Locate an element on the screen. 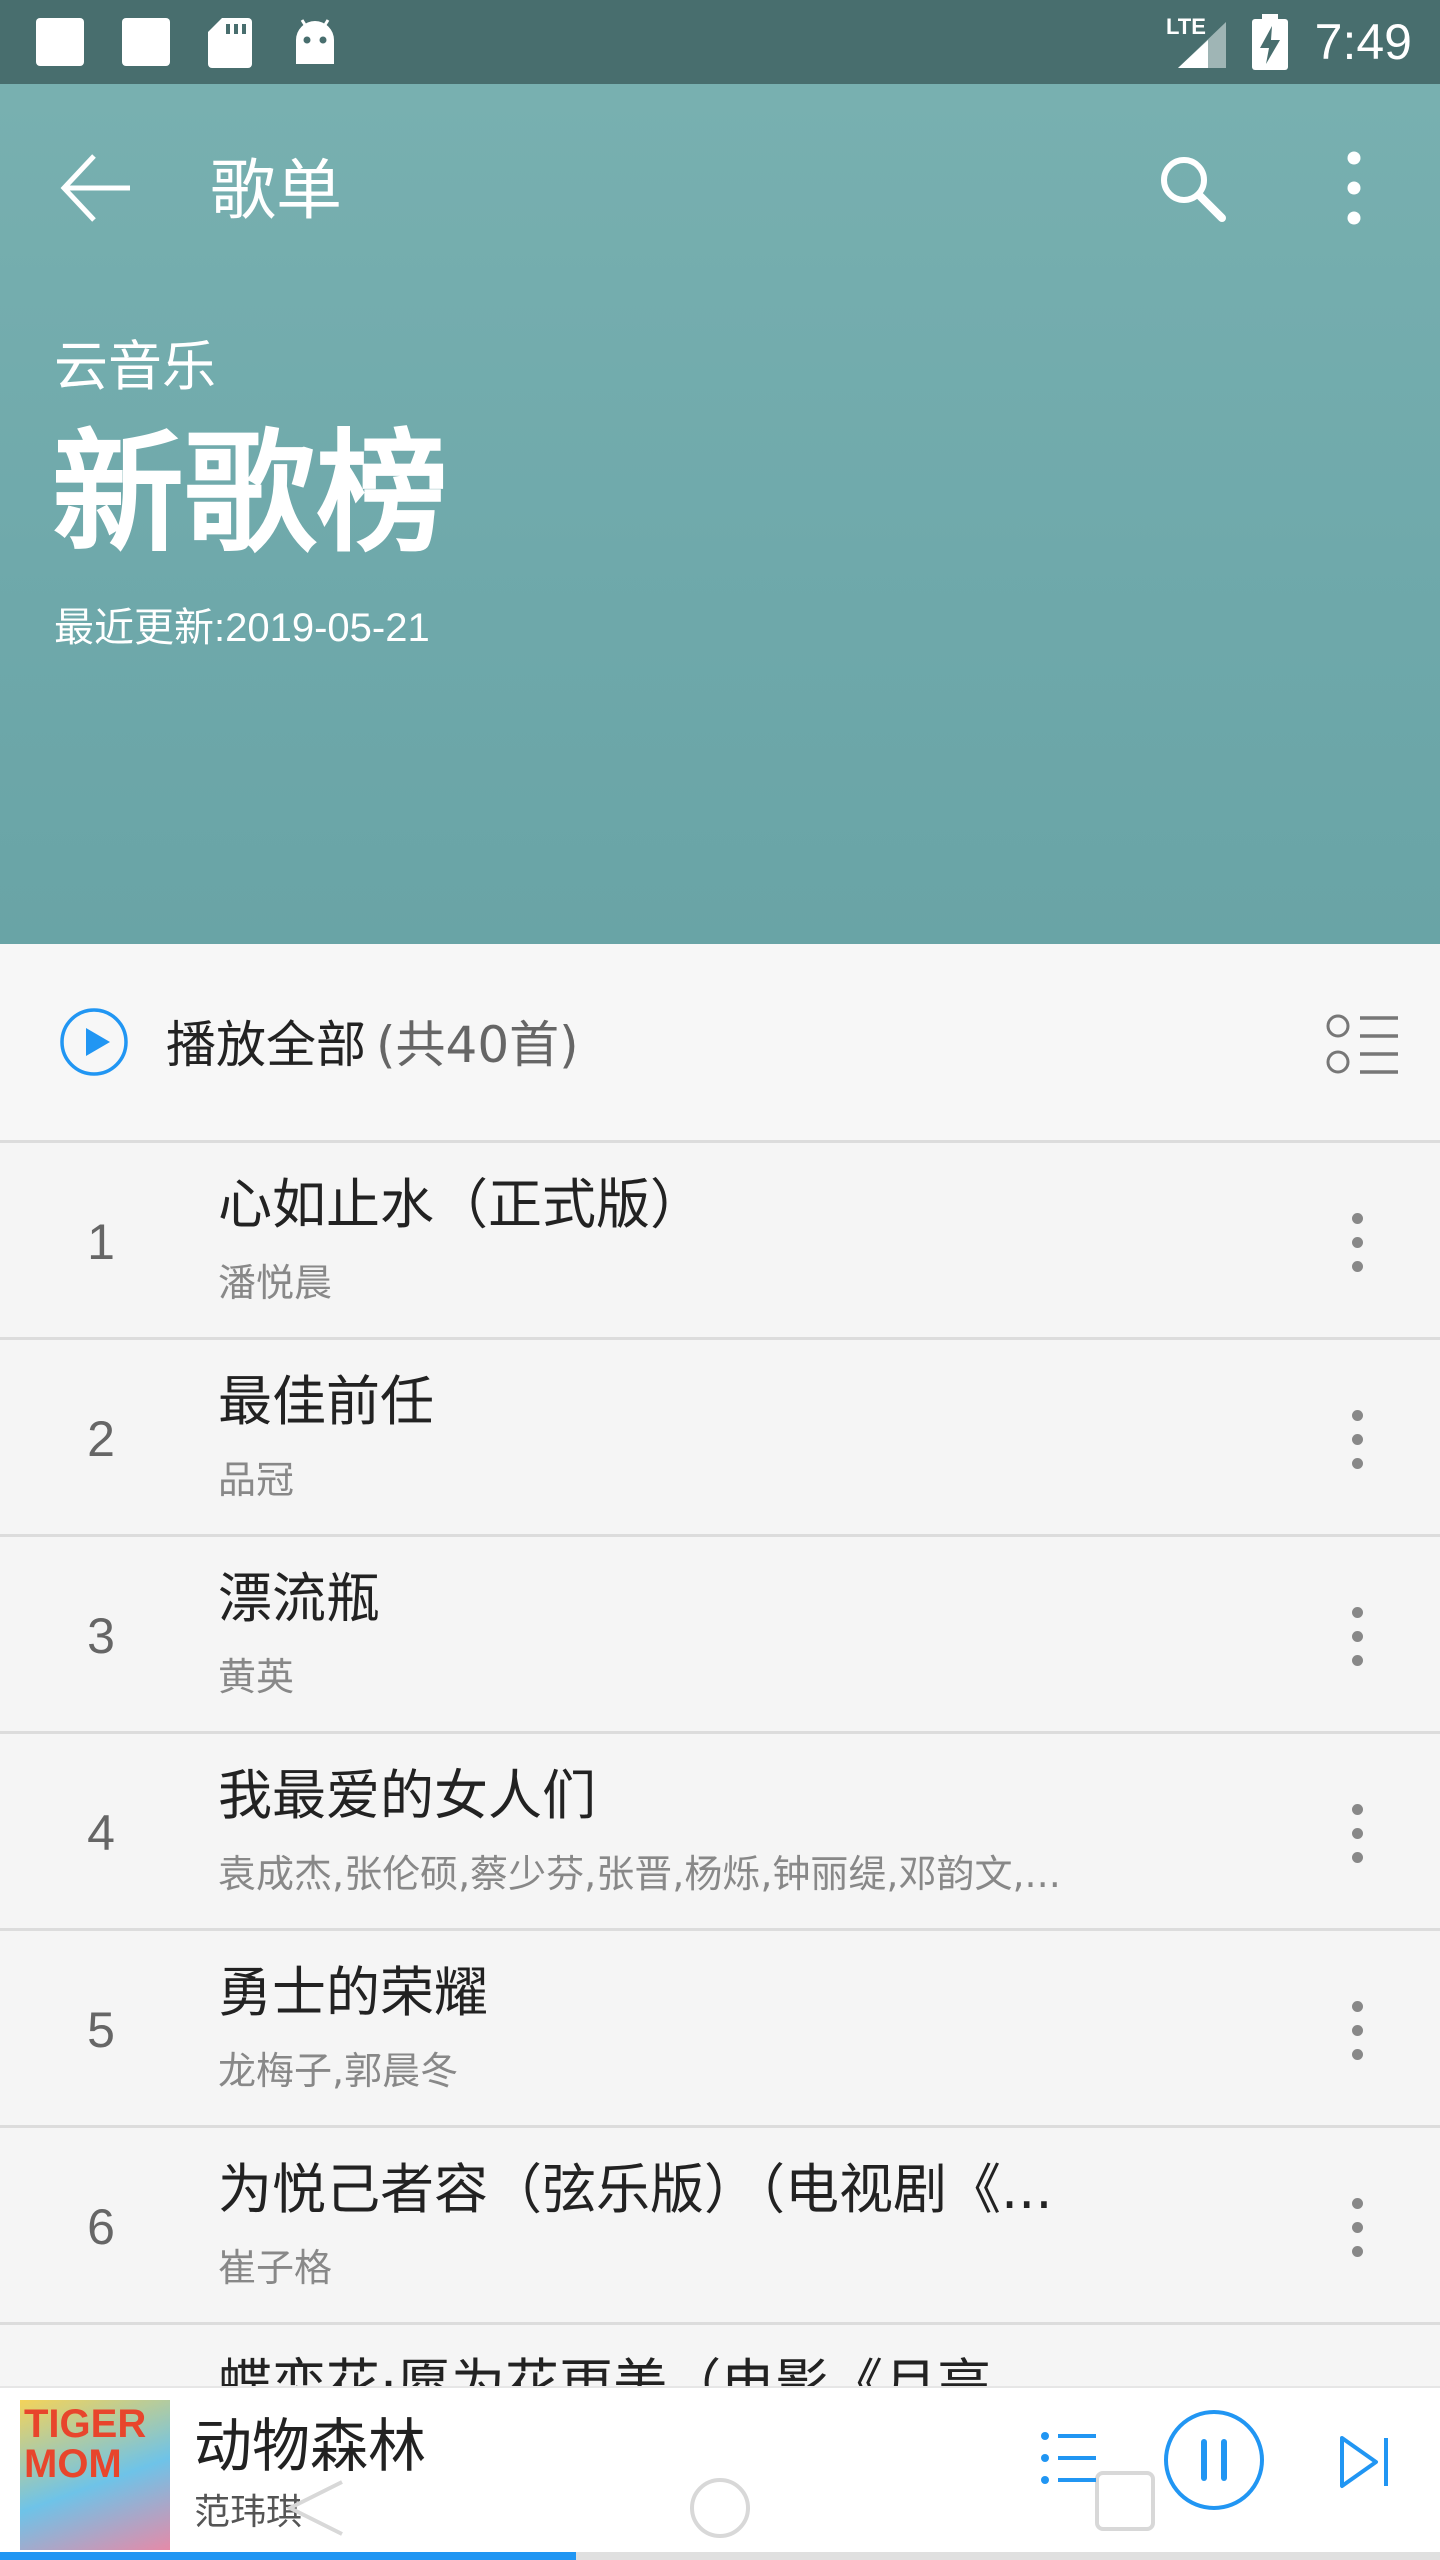 The image size is (1440, 2560). song-title: 勇士的荣耀 is located at coordinates (353, 1992).